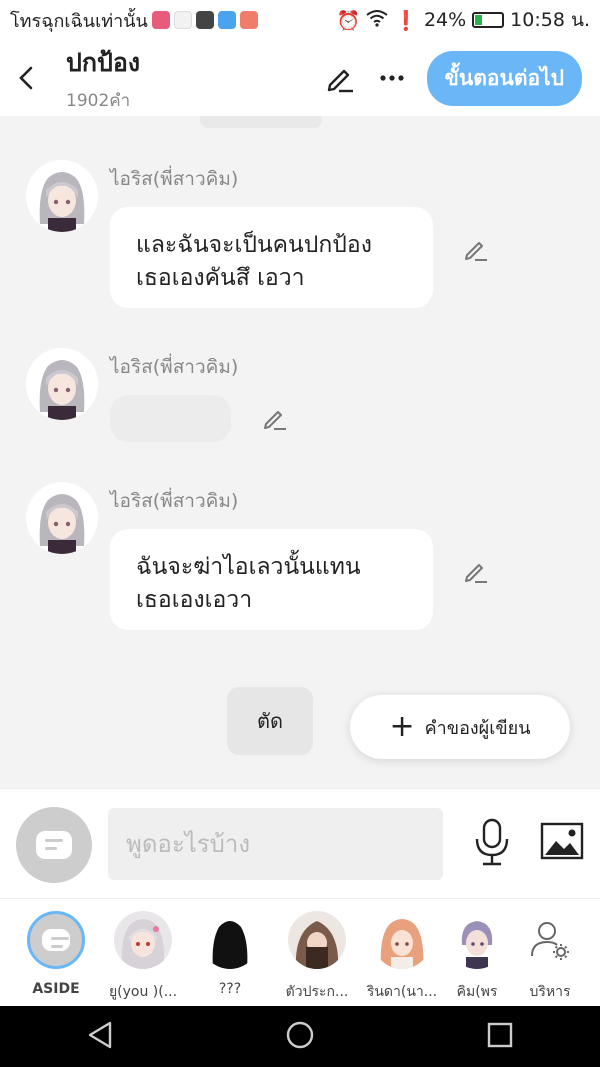 The height and width of the screenshot is (1067, 600). What do you see at coordinates (182, 20) in the screenshot?
I see `tiktok-icon` at bounding box center [182, 20].